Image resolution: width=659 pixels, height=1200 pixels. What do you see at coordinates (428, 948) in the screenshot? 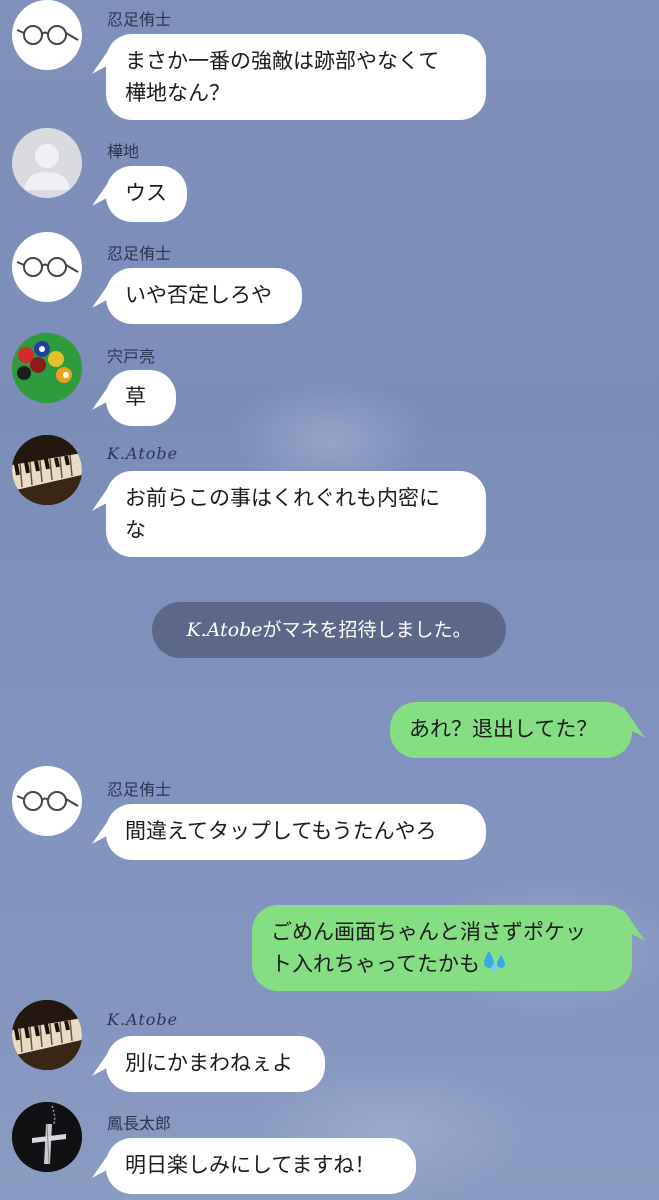
I see `message-text: ごめん画面ちゃんと消さずポケッ ト入れちゃってたかも` at bounding box center [428, 948].